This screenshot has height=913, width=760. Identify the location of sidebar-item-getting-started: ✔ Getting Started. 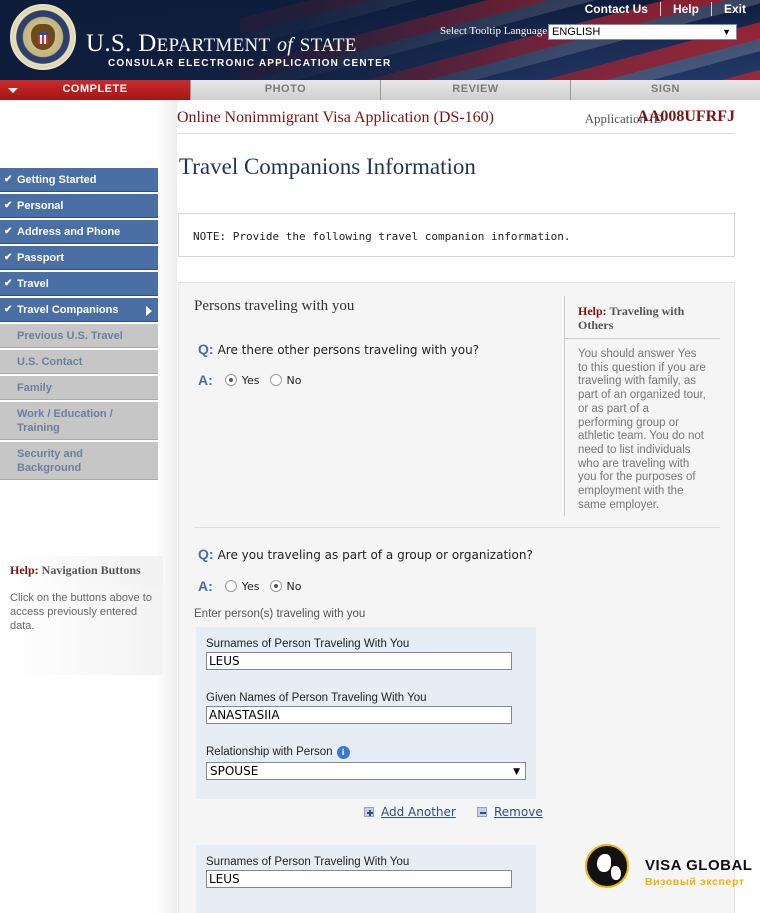
(79, 180).